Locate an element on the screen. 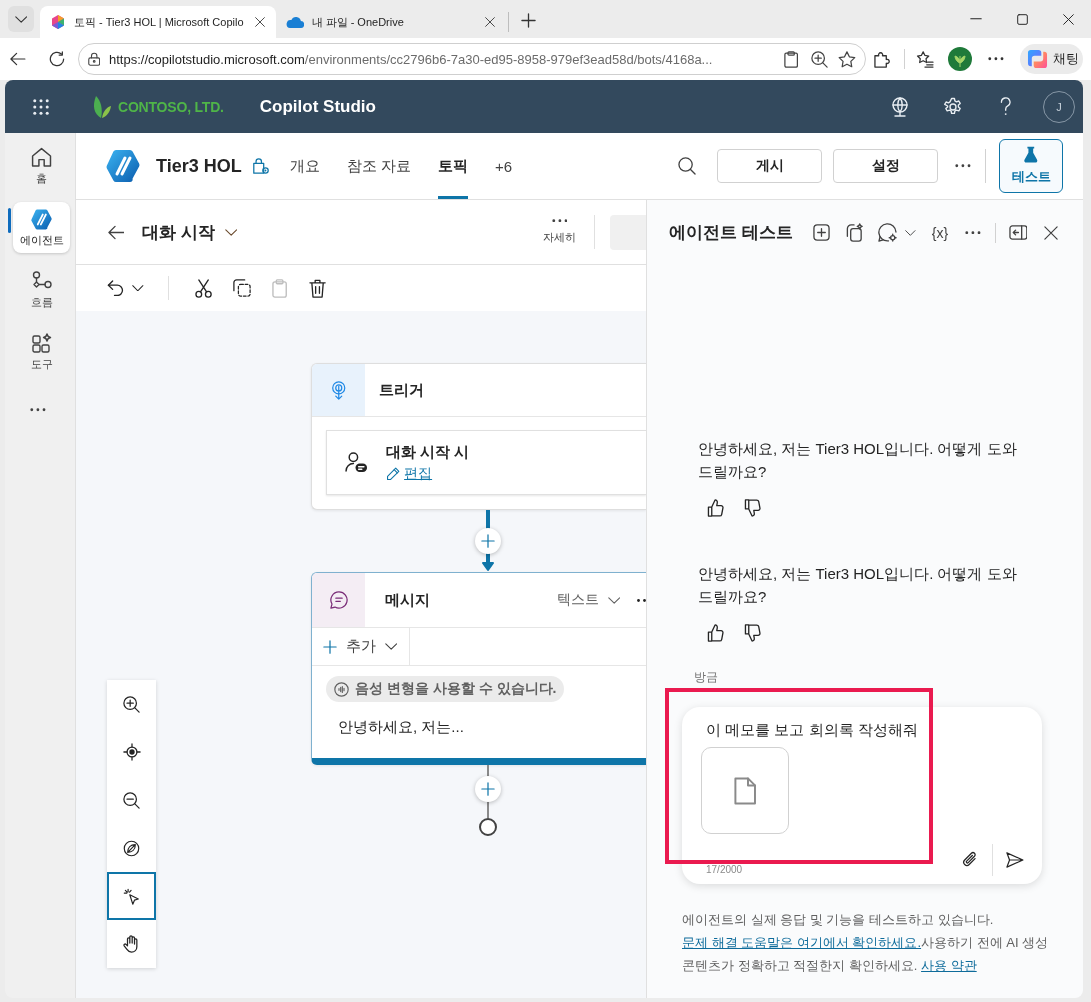 The height and width of the screenshot is (1002, 1091). minimize-icon is located at coordinates (976, 19).